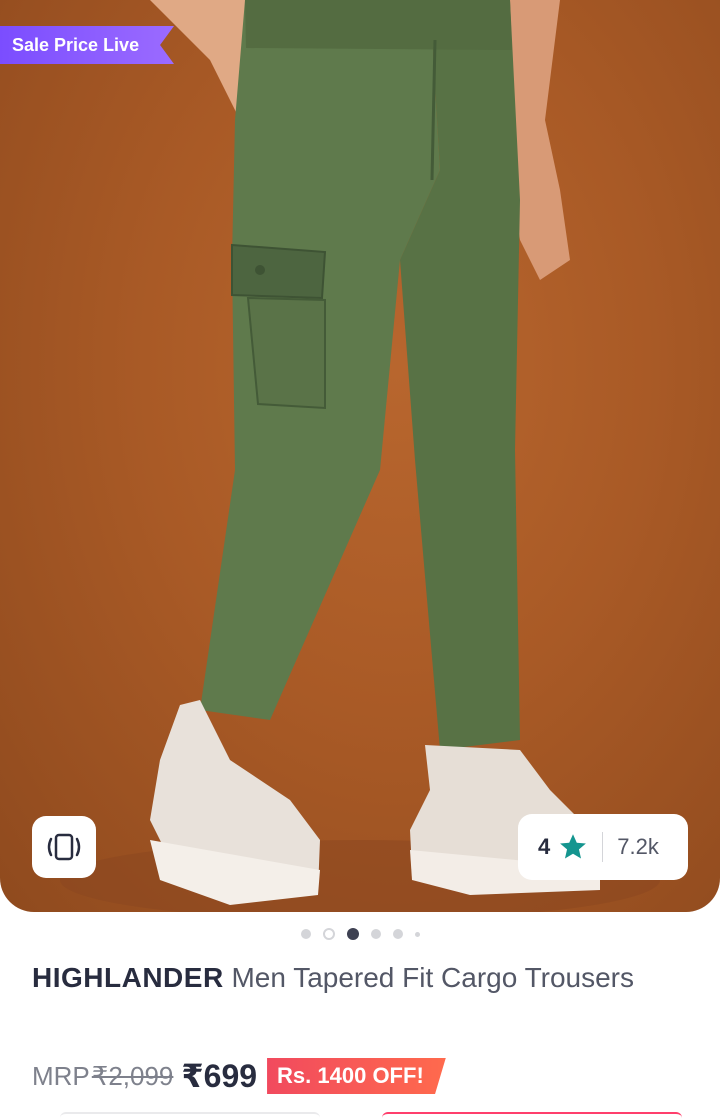  I want to click on rating-divider, so click(603, 847).